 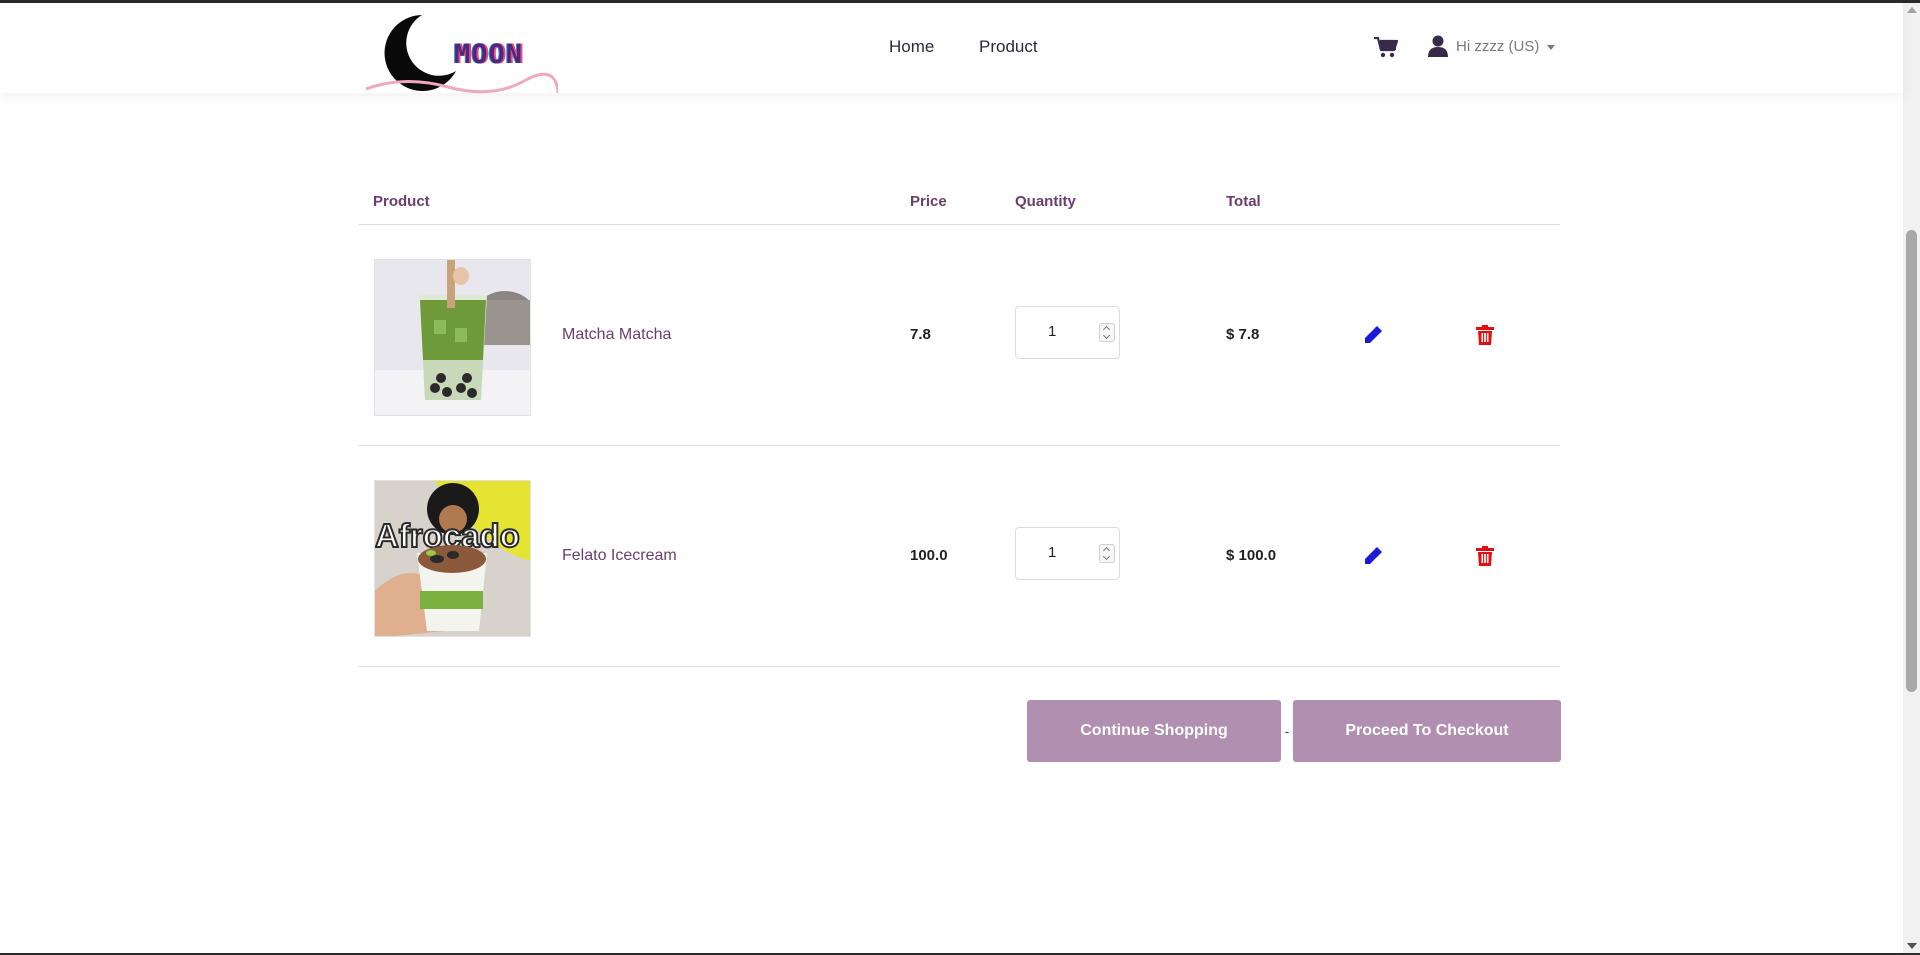 What do you see at coordinates (1438, 46) in the screenshot?
I see `user-icon` at bounding box center [1438, 46].